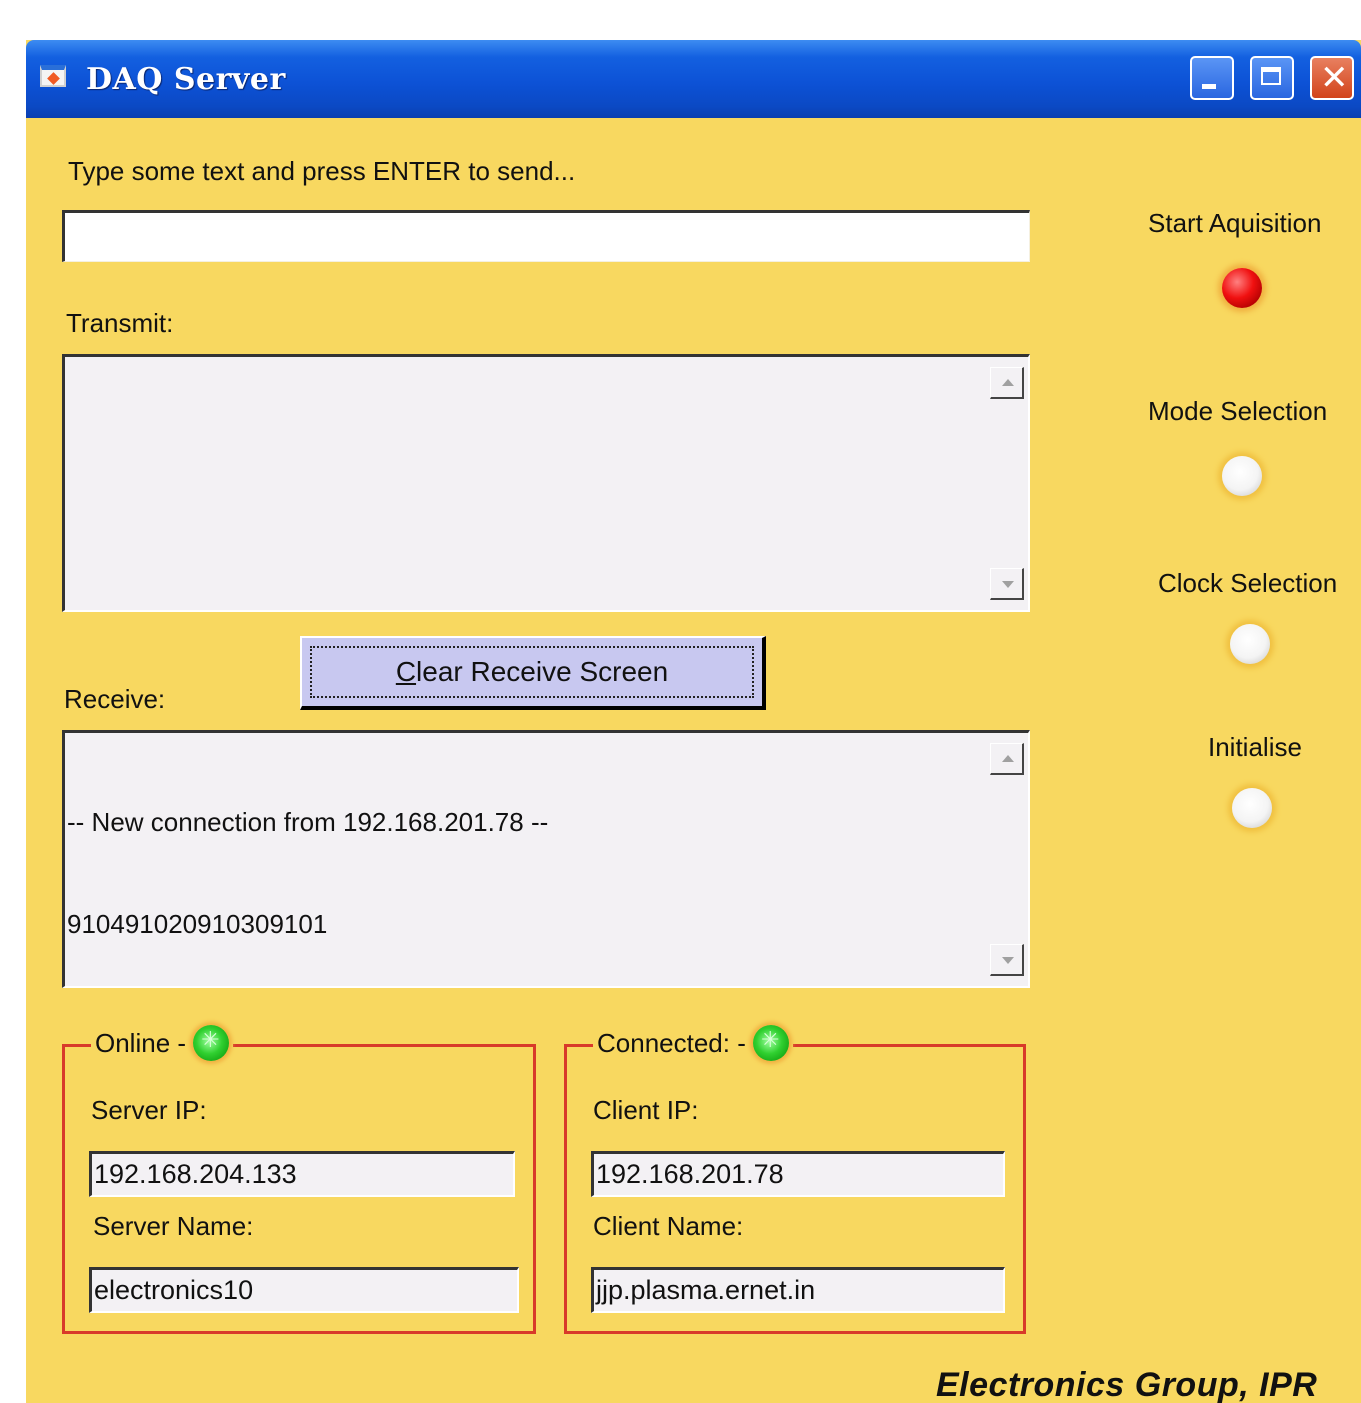 Image resolution: width=1361 pixels, height=1403 pixels. Describe the element at coordinates (120, 323) in the screenshot. I see `transmit-label: Transmit:` at that location.